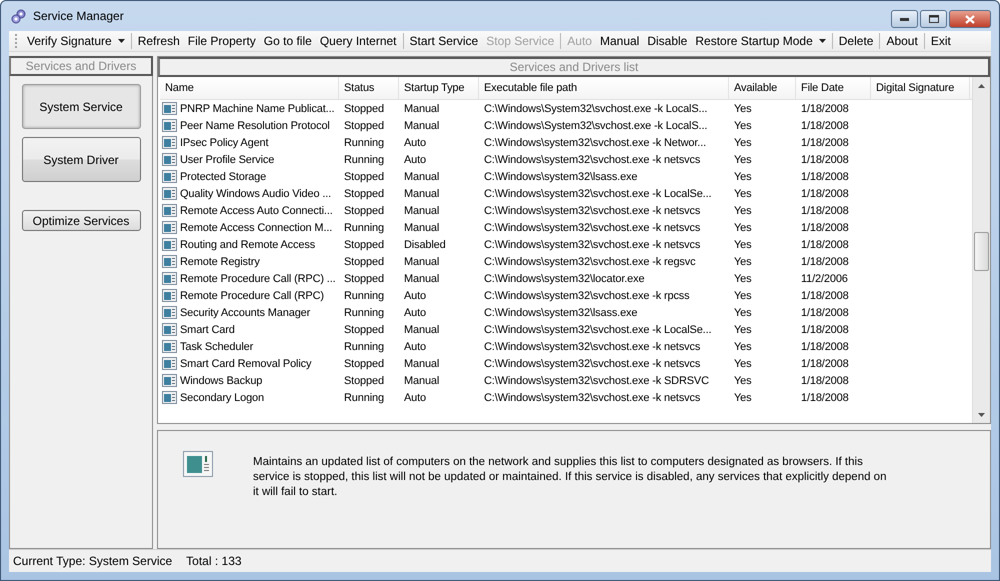  I want to click on table-cell: Routing and Remote Access, so click(248, 244).